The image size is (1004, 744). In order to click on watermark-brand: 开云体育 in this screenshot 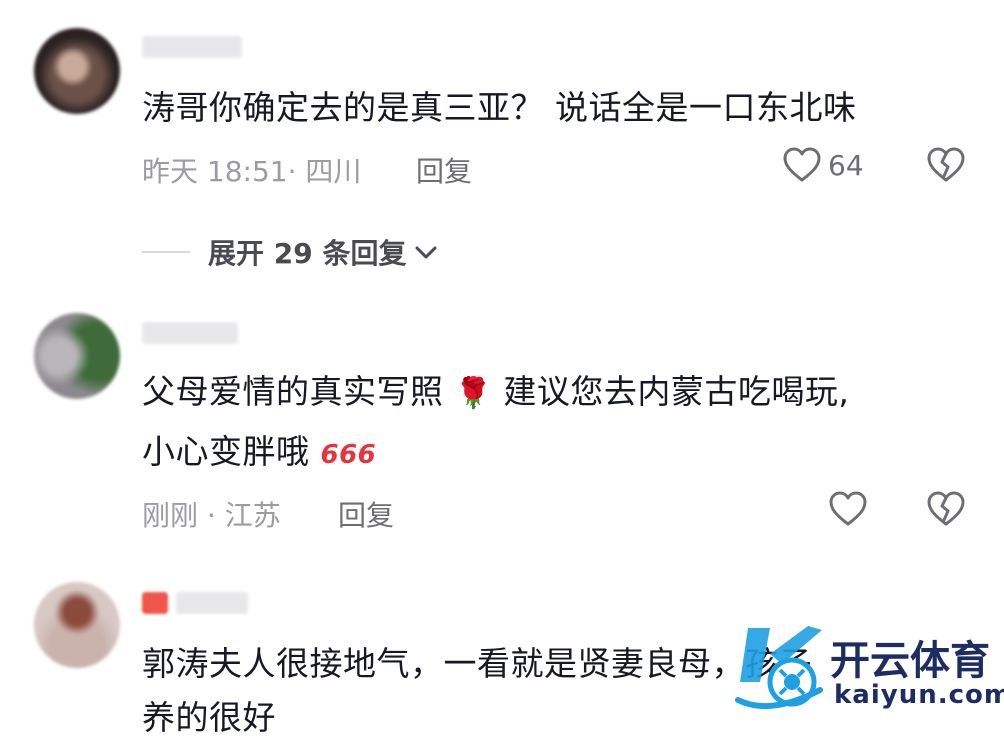, I will do `click(910, 661)`.